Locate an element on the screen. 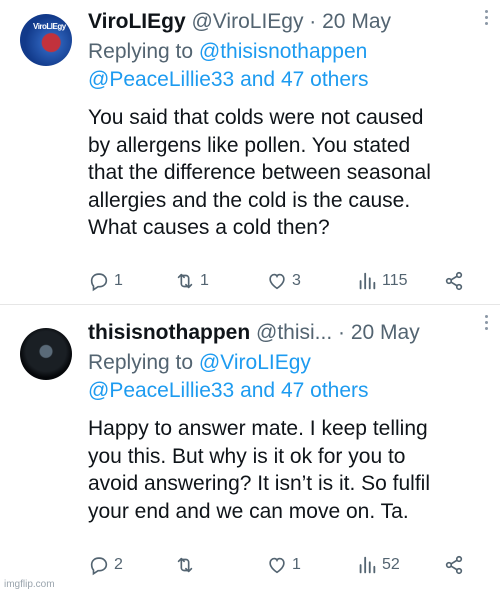  like-button: 3 is located at coordinates (283, 281).